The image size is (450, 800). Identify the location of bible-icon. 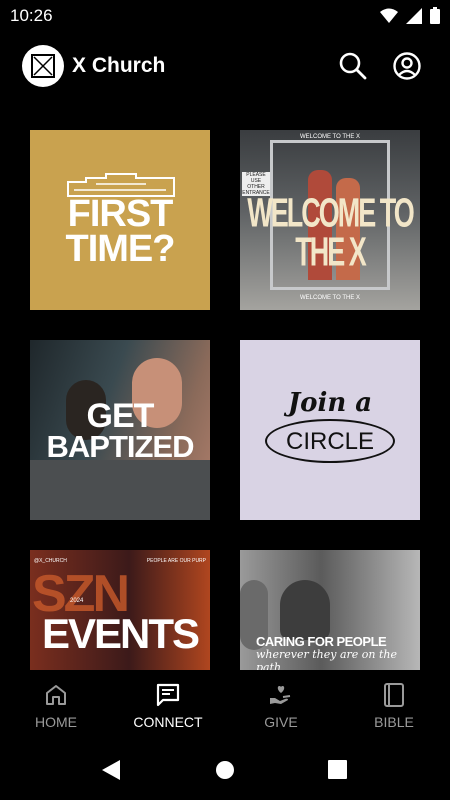
(394, 695).